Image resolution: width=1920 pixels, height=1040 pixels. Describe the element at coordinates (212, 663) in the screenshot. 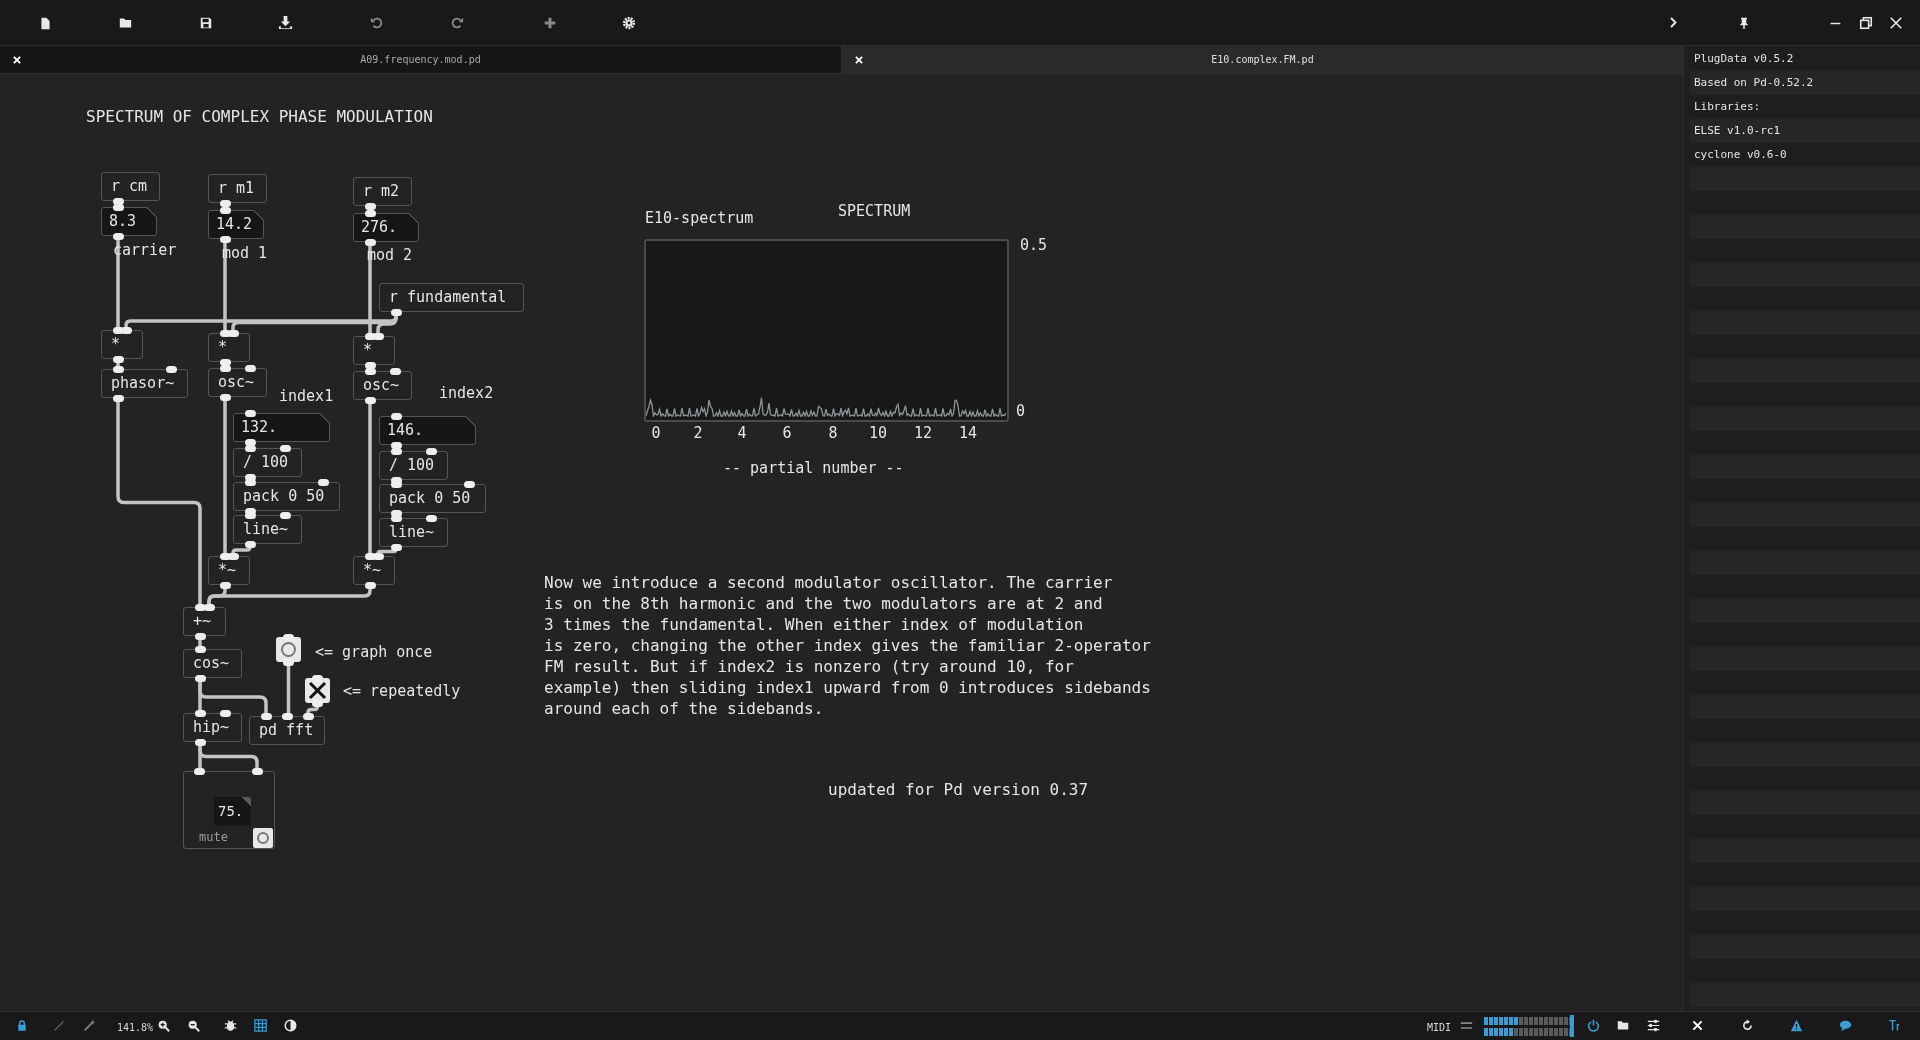

I see `object-box: cos~` at that location.